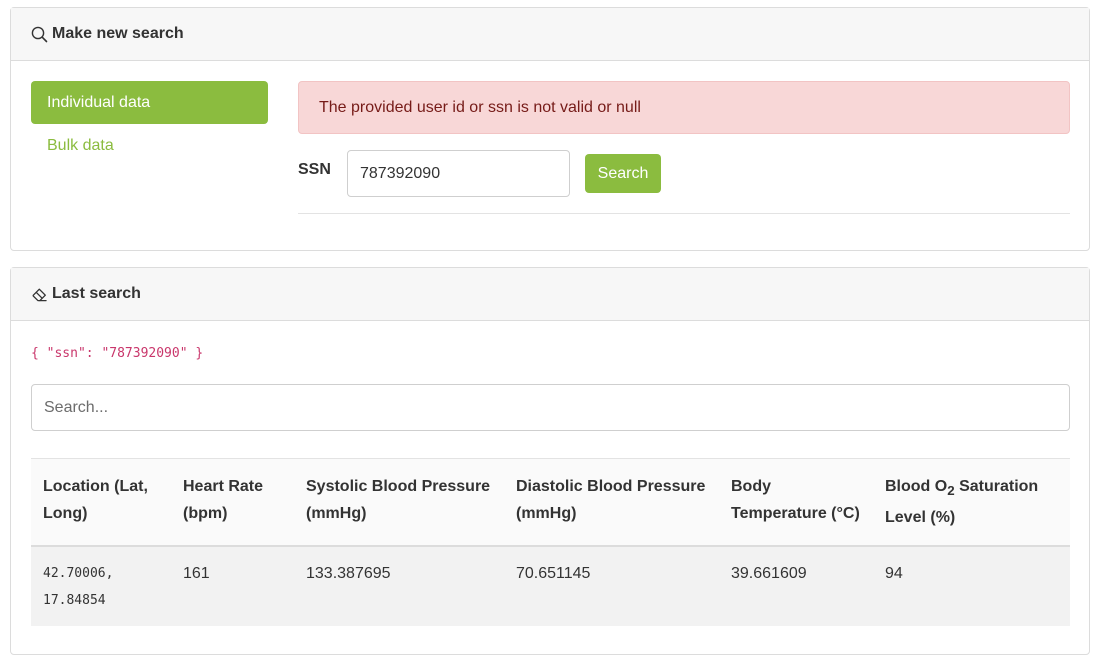 This screenshot has width=1103, height=661. Describe the element at coordinates (796, 503) in the screenshot. I see `column-header-body-temperature: Body Temperature (°C)` at that location.